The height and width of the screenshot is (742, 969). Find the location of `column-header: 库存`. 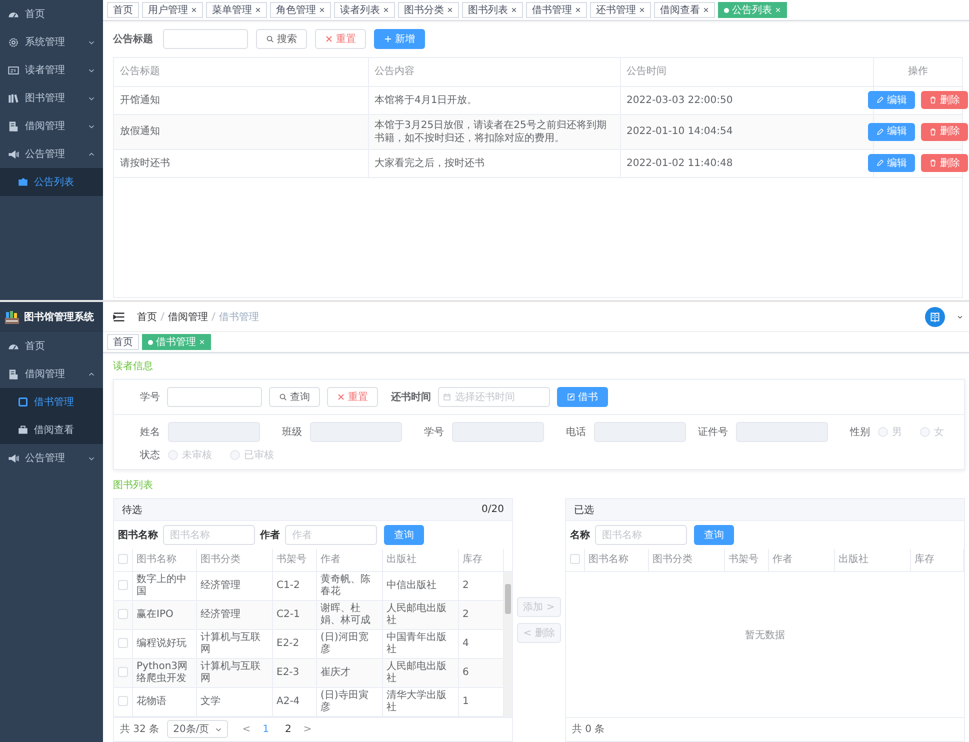

column-header: 库存 is located at coordinates (481, 560).